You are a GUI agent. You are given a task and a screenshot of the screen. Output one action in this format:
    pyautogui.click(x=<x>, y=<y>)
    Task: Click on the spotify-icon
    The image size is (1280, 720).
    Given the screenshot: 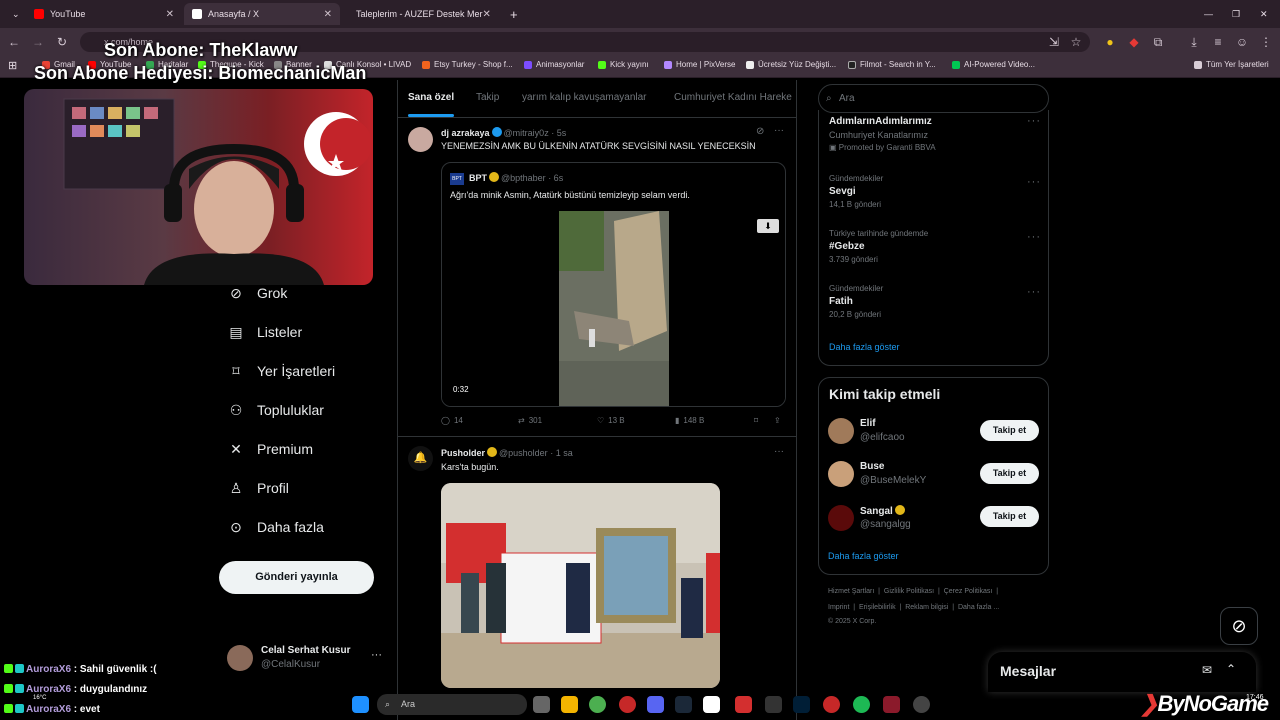 What is the action you would take?
    pyautogui.click(x=861, y=704)
    